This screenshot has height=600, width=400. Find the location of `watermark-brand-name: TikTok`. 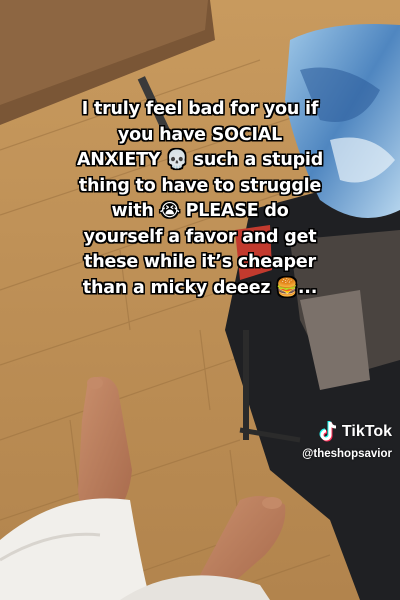

watermark-brand-name: TikTok is located at coordinates (366, 431).